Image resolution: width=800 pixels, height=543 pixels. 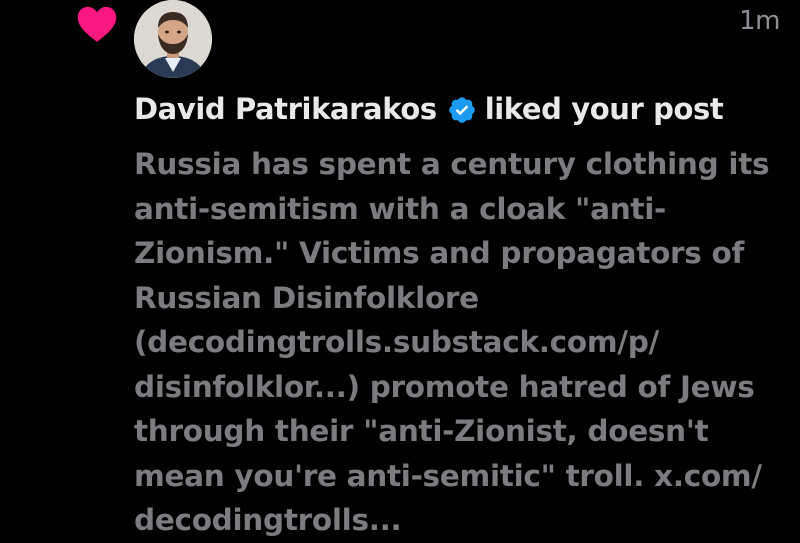 What do you see at coordinates (421, 431) in the screenshot?
I see `post-line: through their "anti-Zionist, doesn't` at bounding box center [421, 431].